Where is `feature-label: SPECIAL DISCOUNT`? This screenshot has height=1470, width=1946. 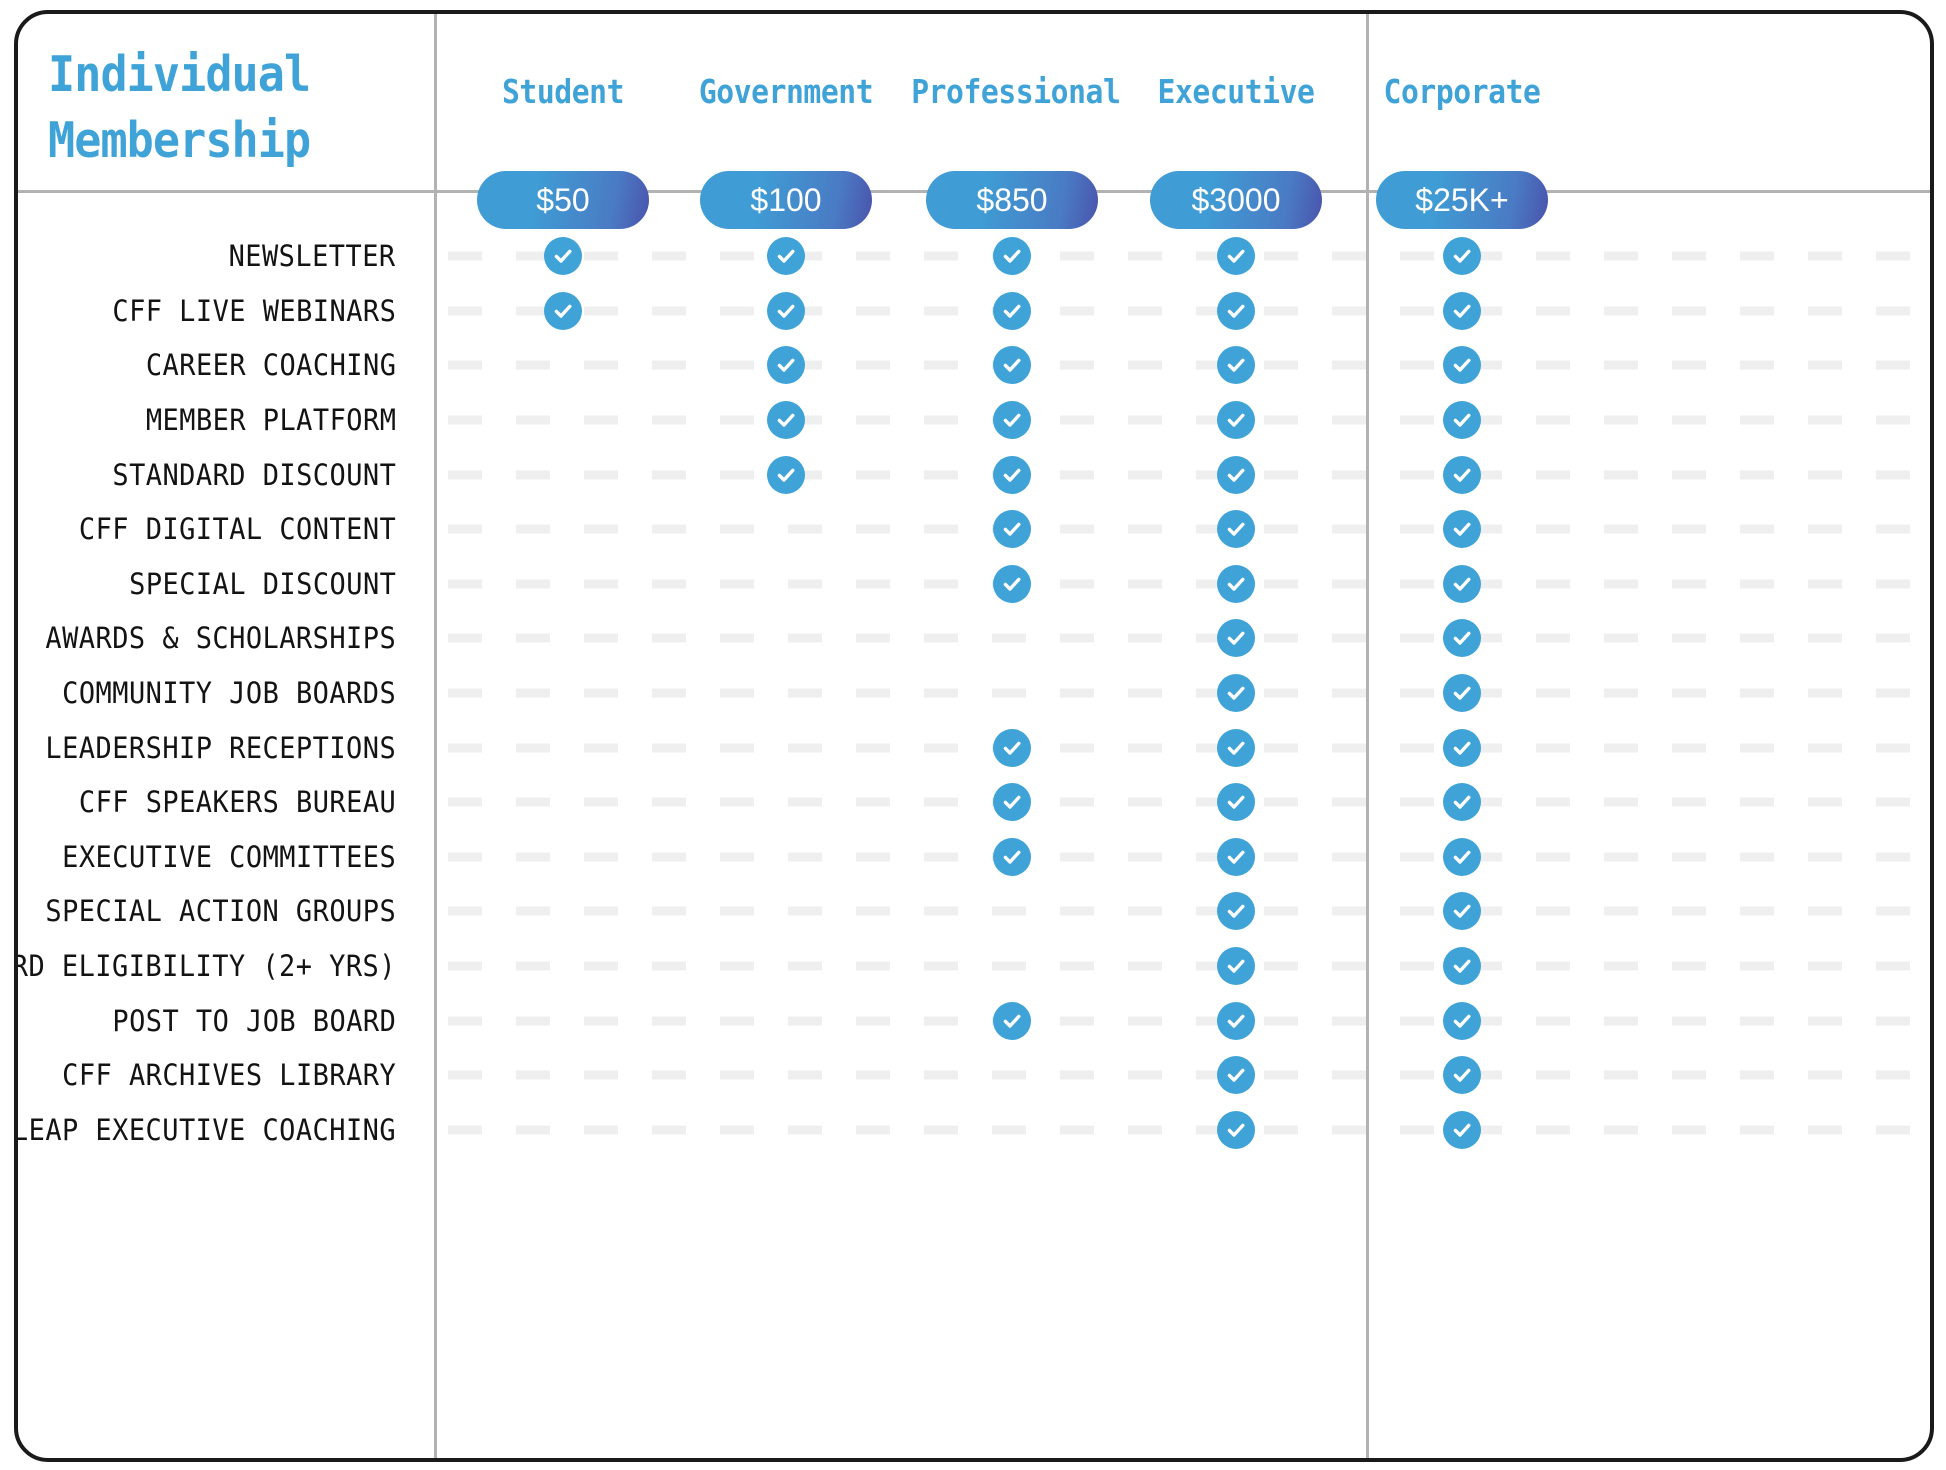
feature-label: SPECIAL DISCOUNT is located at coordinates (262, 583).